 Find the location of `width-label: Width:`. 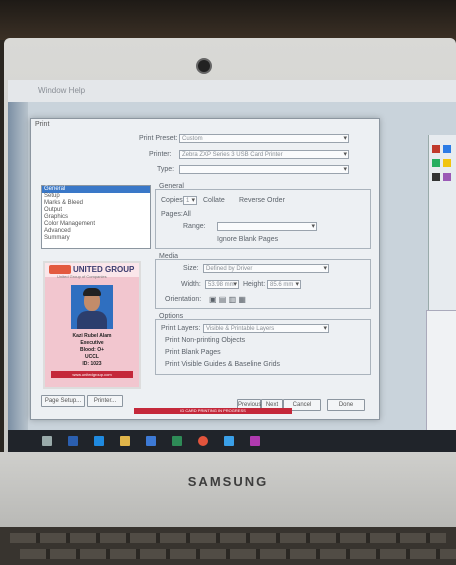

width-label: Width: is located at coordinates (191, 284).